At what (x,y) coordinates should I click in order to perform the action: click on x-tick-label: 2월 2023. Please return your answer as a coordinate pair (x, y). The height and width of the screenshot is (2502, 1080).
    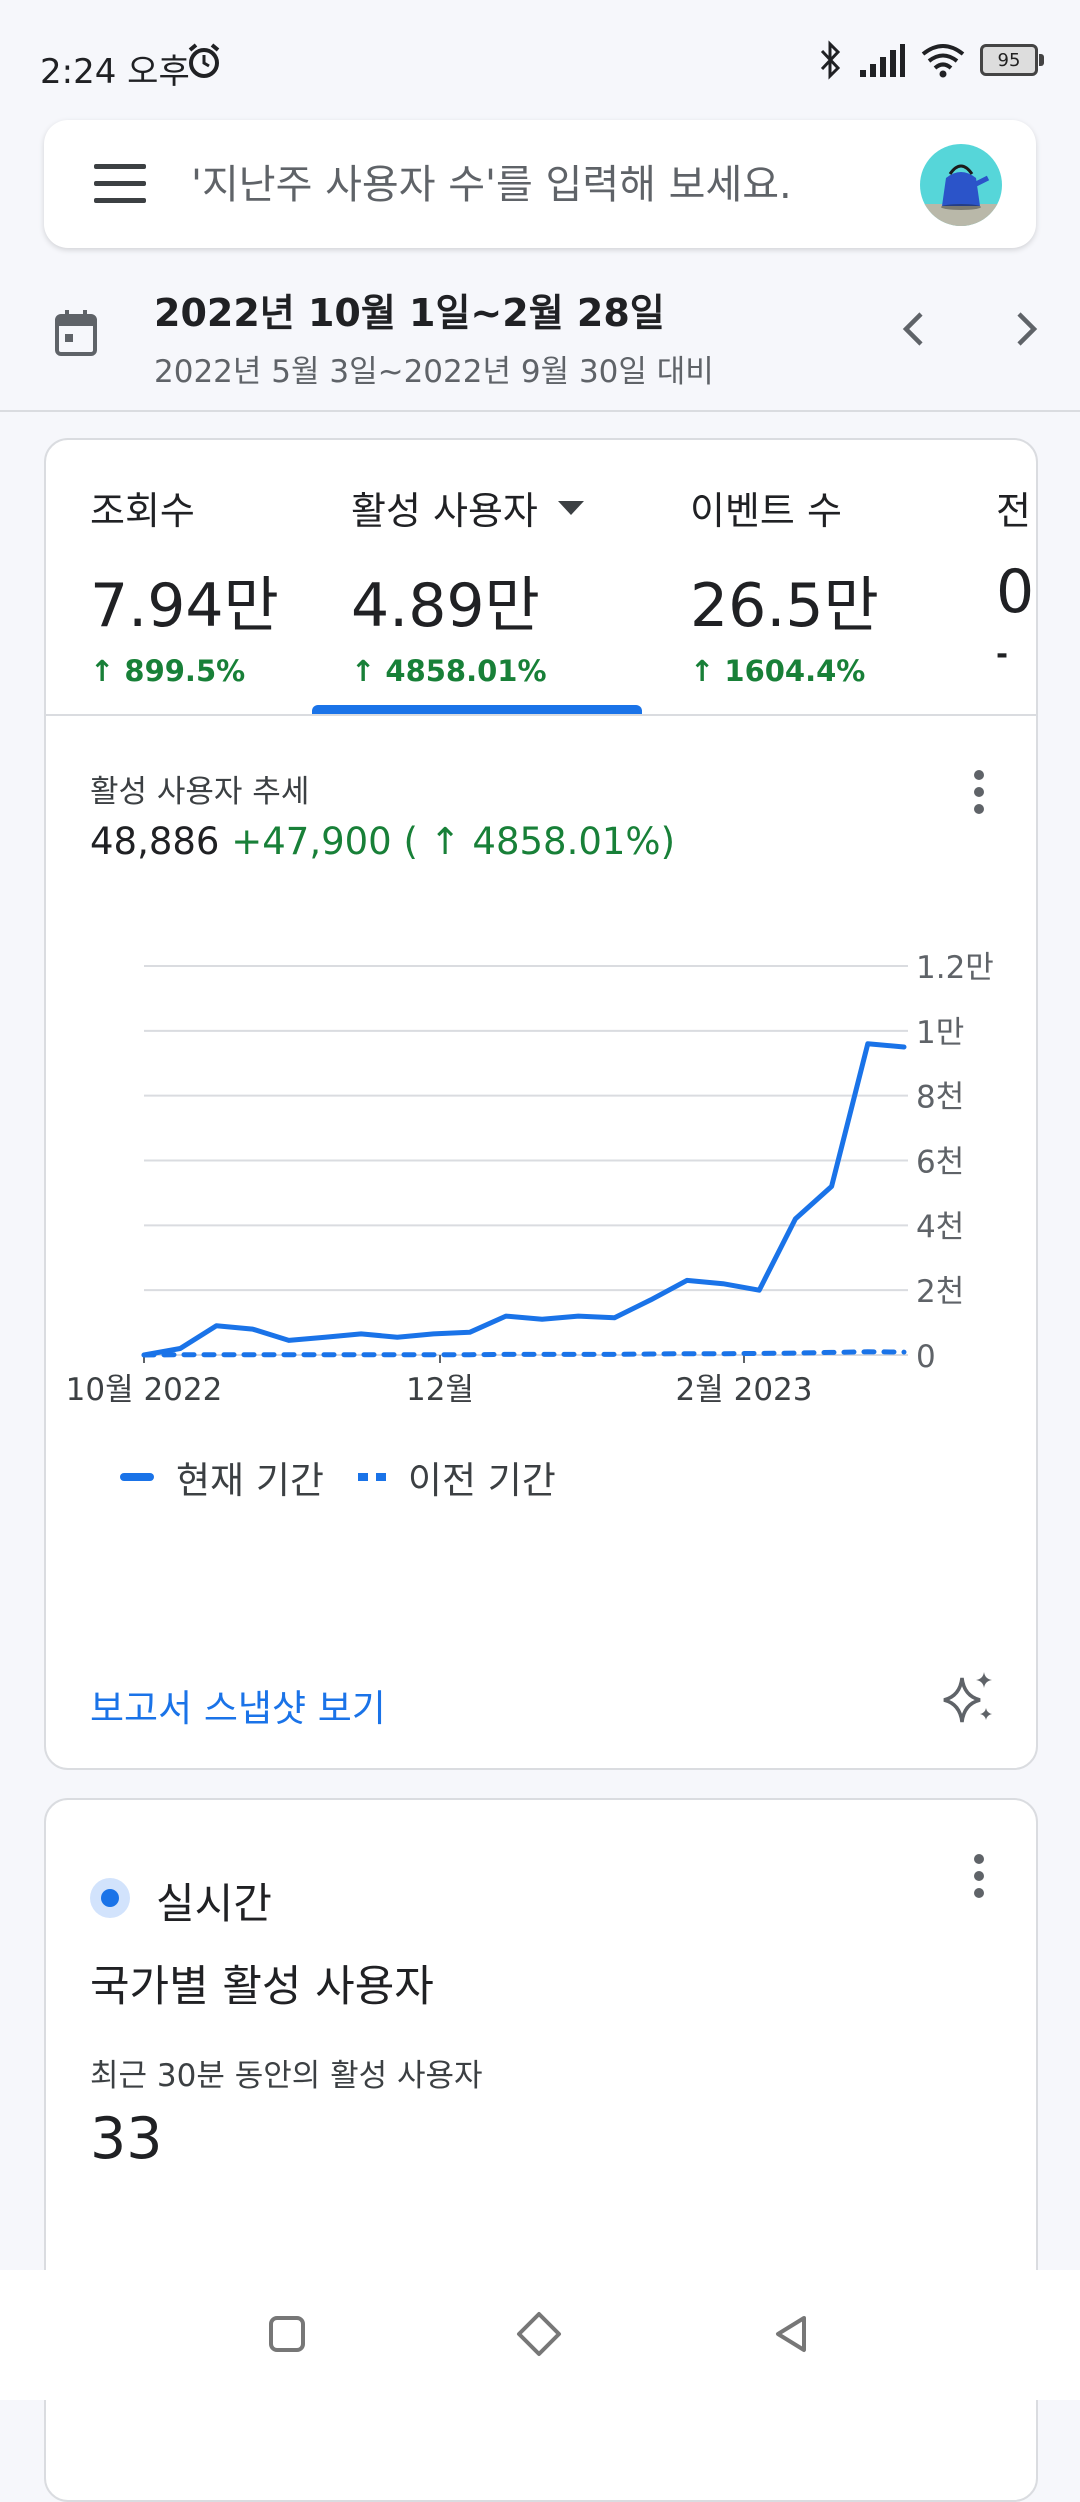
    Looking at the image, I should click on (744, 1390).